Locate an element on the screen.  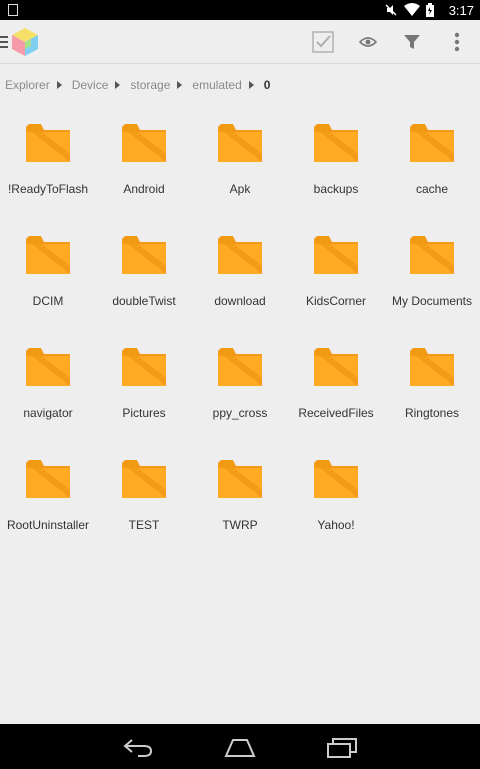
notification-icon is located at coordinates (13, 10).